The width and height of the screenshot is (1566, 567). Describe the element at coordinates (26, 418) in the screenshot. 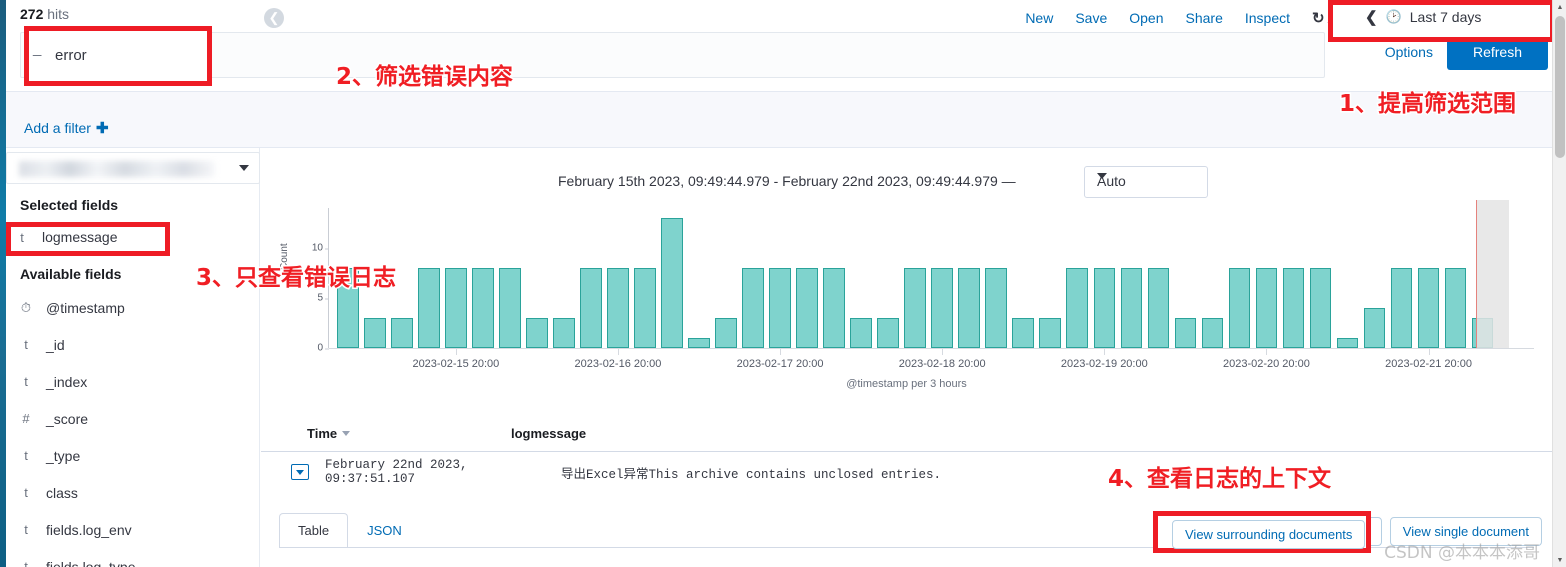

I see `field-type-icon: #` at that location.